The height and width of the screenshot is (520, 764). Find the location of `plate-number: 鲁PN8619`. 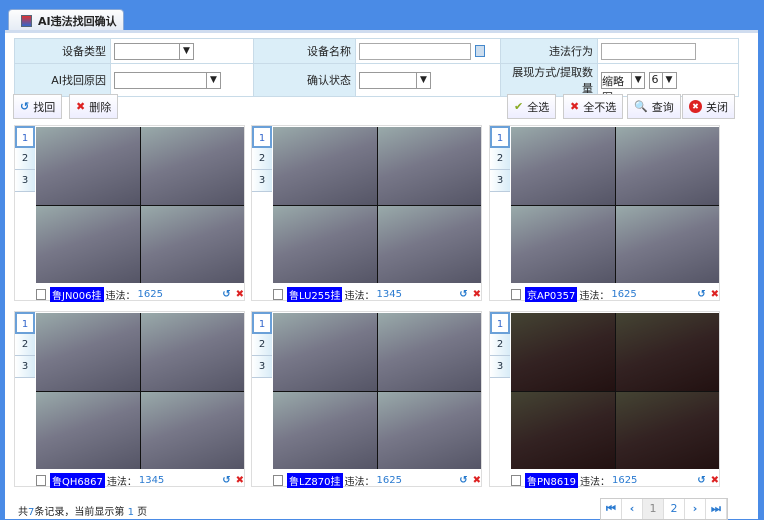

plate-number: 鲁PN8619 is located at coordinates (551, 480).